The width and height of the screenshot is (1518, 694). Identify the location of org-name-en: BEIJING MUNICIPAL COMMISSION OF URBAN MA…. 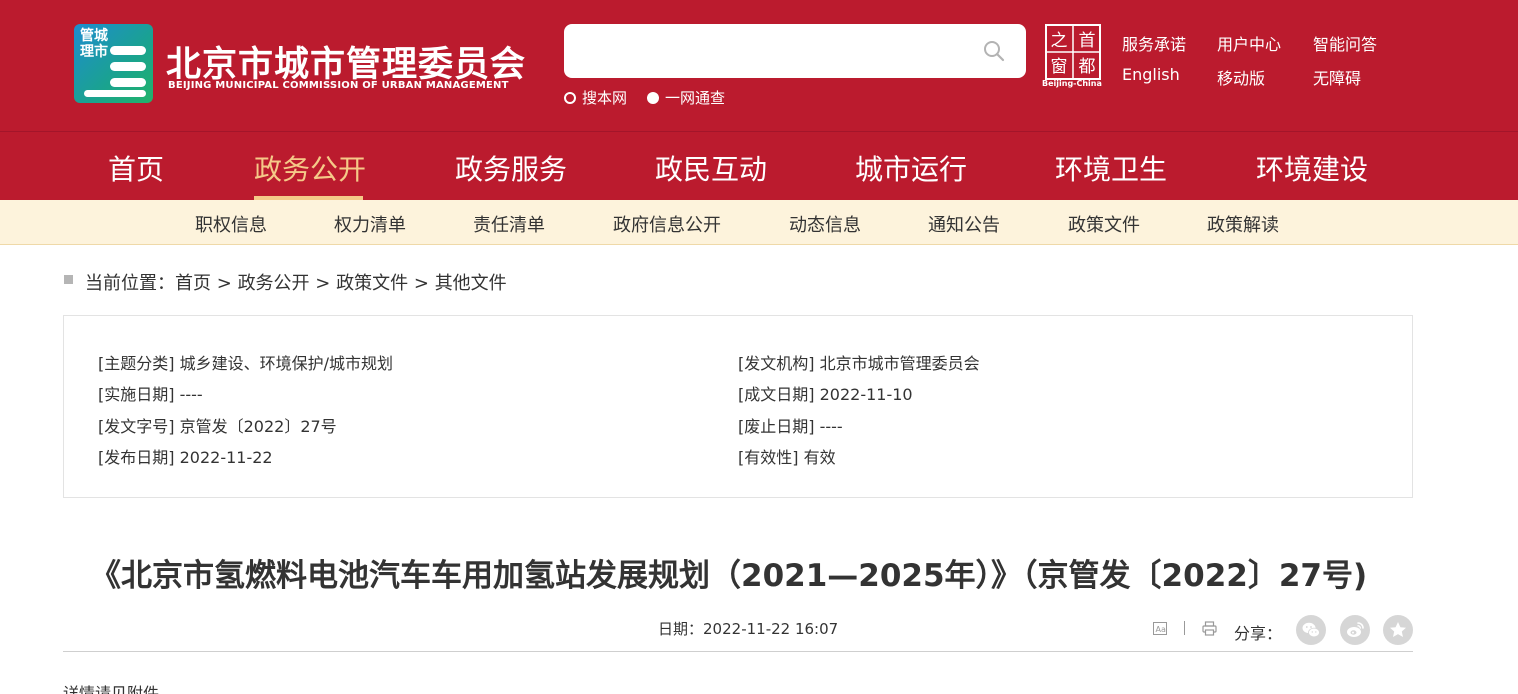
(338, 85).